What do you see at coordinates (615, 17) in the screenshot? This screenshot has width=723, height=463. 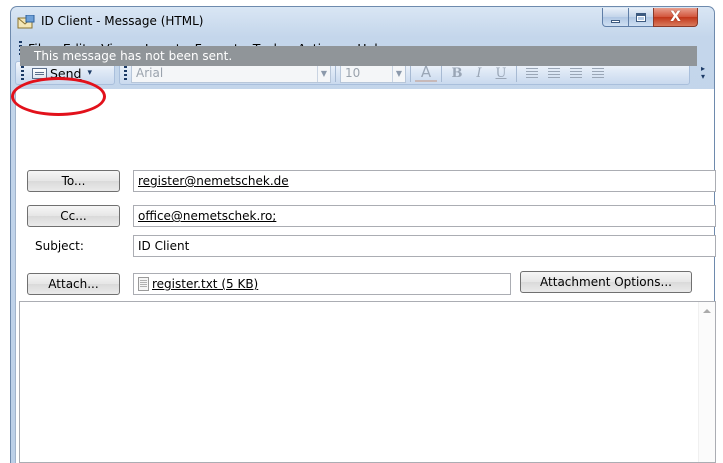 I see `minimize-button` at bounding box center [615, 17].